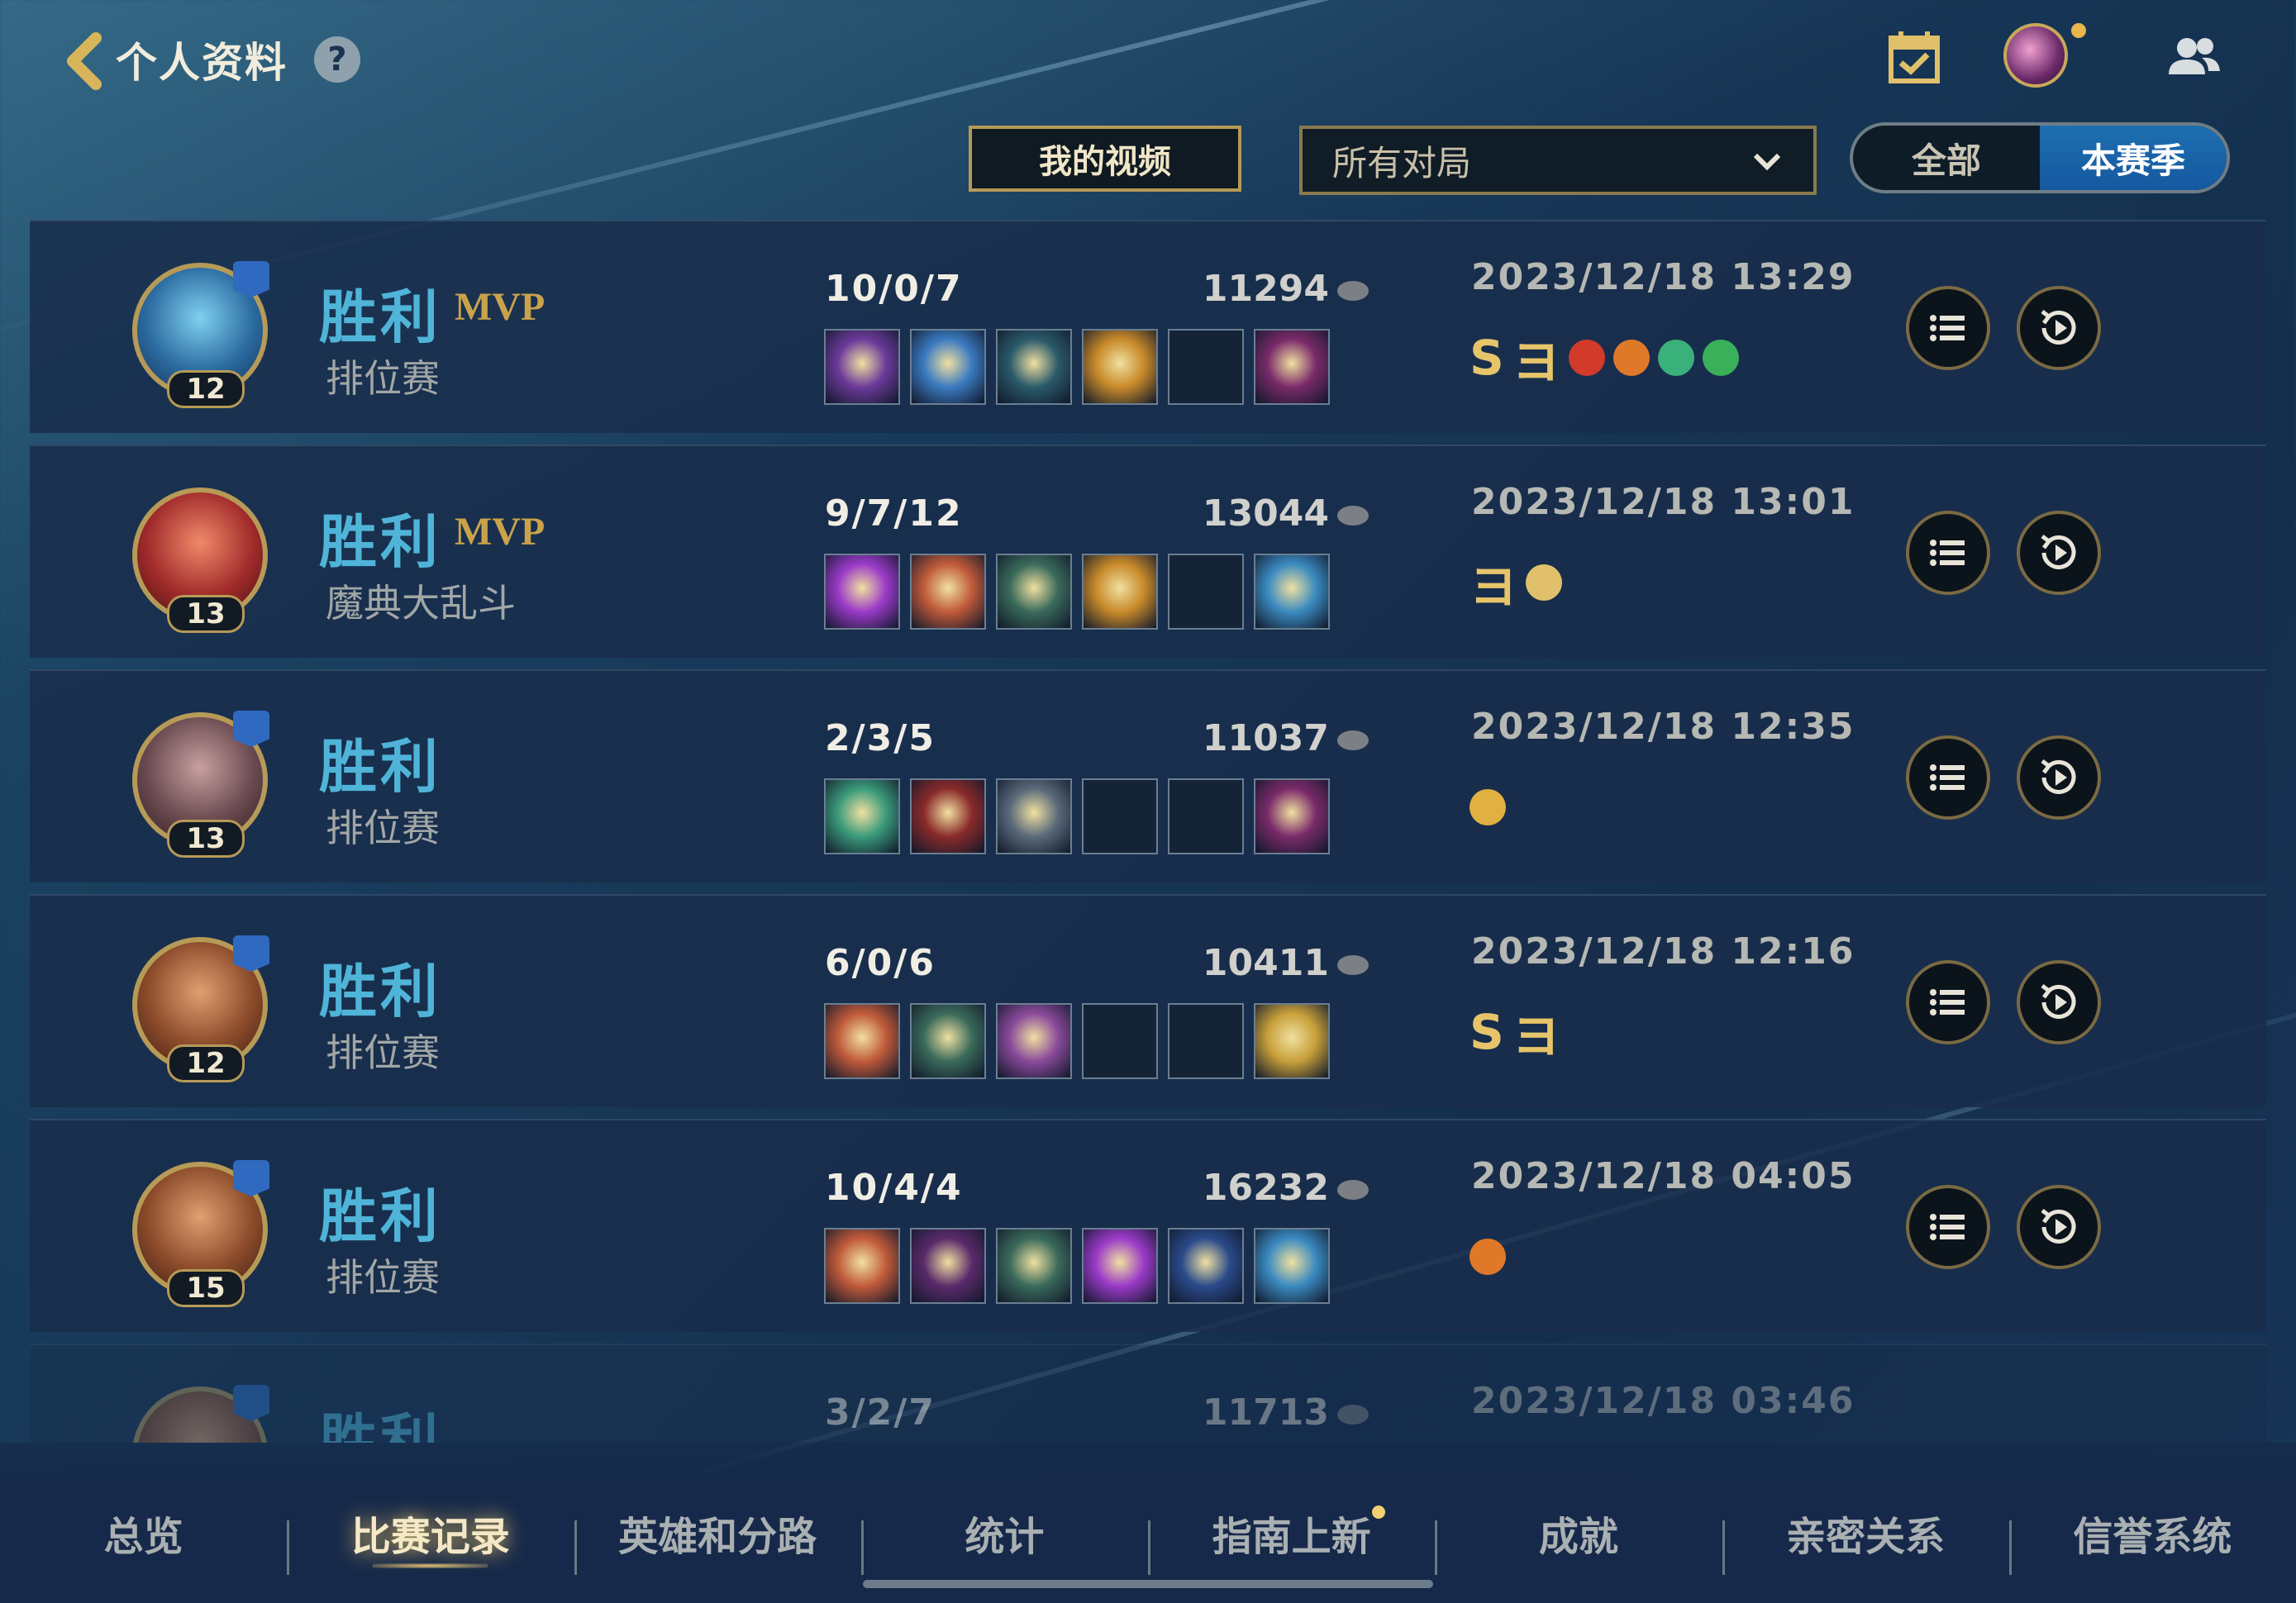  I want to click on orange-crest-icon, so click(1488, 1257).